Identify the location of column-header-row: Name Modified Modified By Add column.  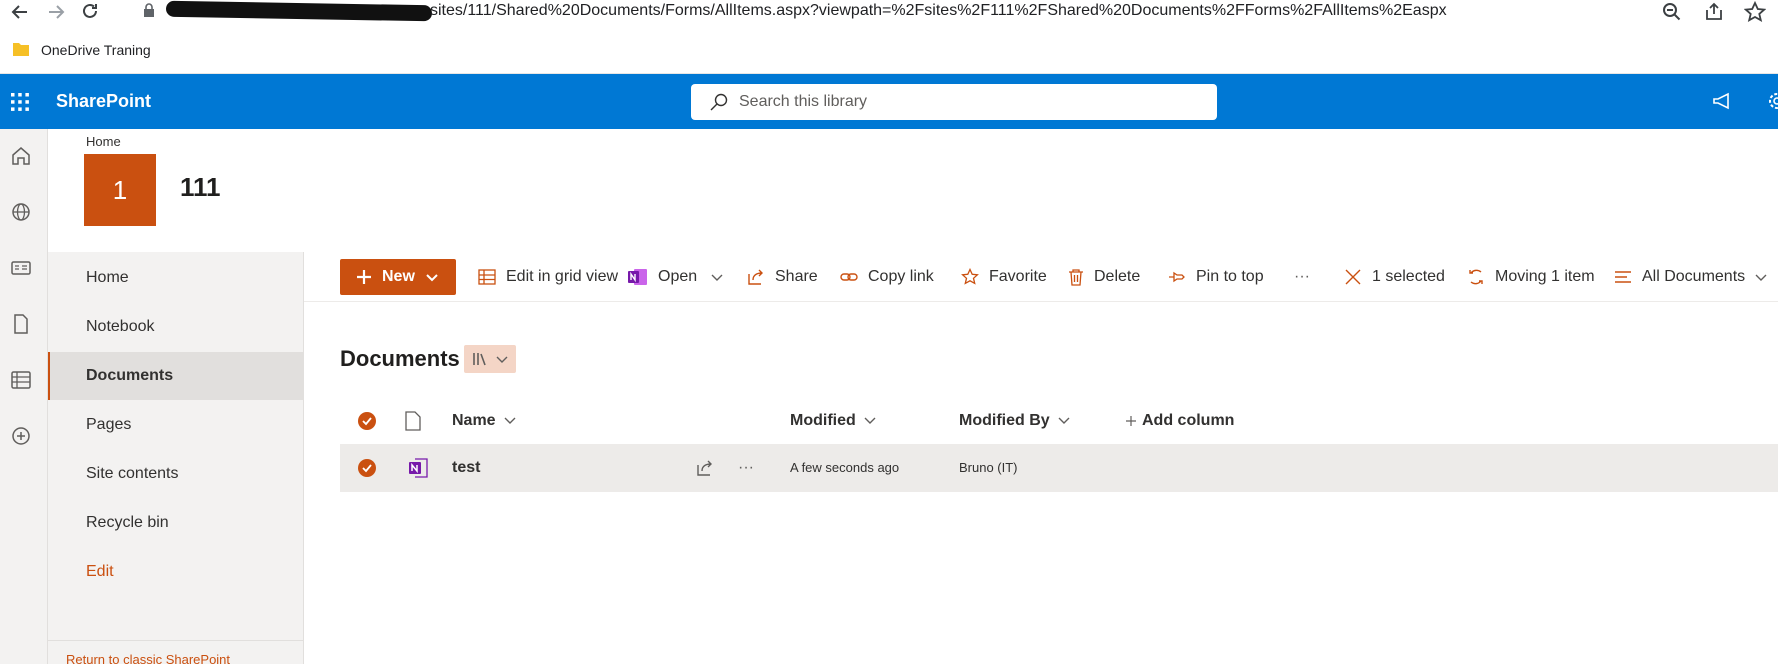
(1059, 421).